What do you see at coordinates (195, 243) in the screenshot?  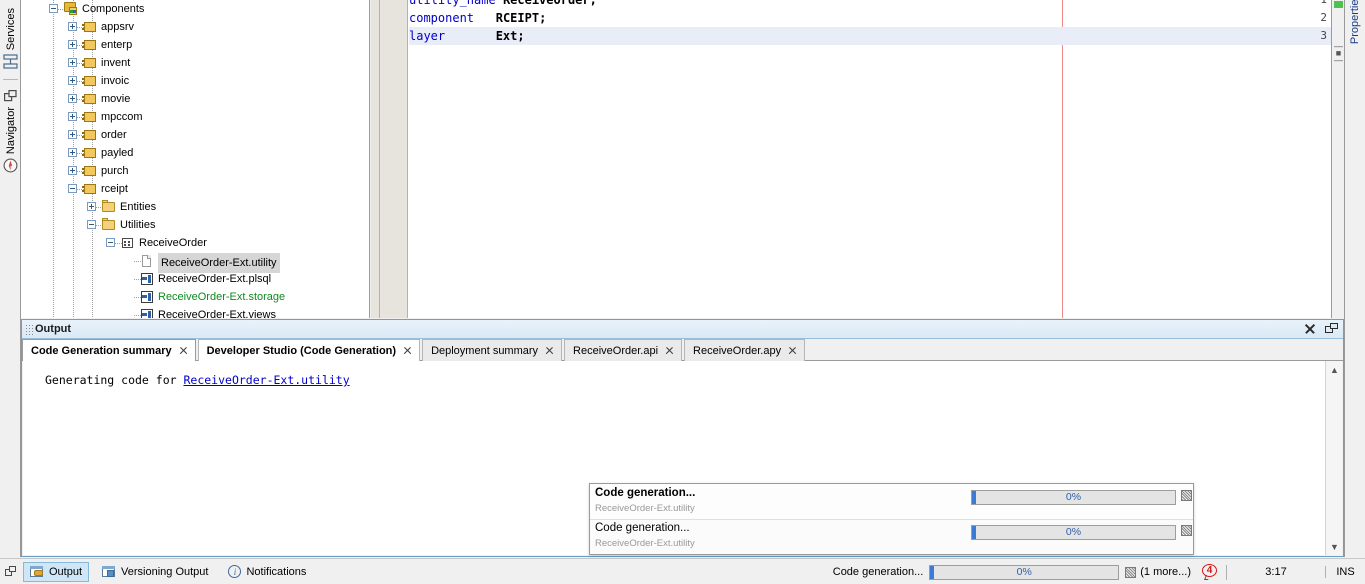 I see `tree-item: ReceiveOrder` at bounding box center [195, 243].